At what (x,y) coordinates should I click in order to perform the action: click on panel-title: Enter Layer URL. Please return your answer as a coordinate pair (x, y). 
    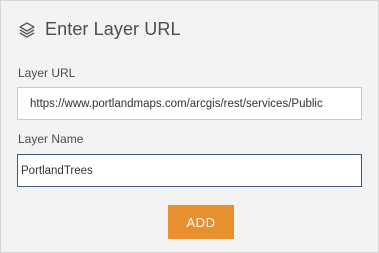
    Looking at the image, I should click on (113, 29).